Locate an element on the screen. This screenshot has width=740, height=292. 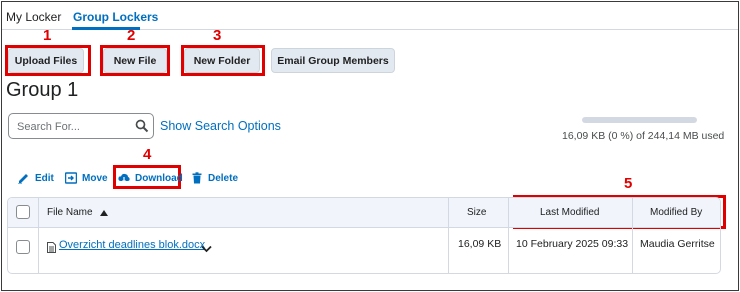
delete-button: Delete is located at coordinates (214, 178).